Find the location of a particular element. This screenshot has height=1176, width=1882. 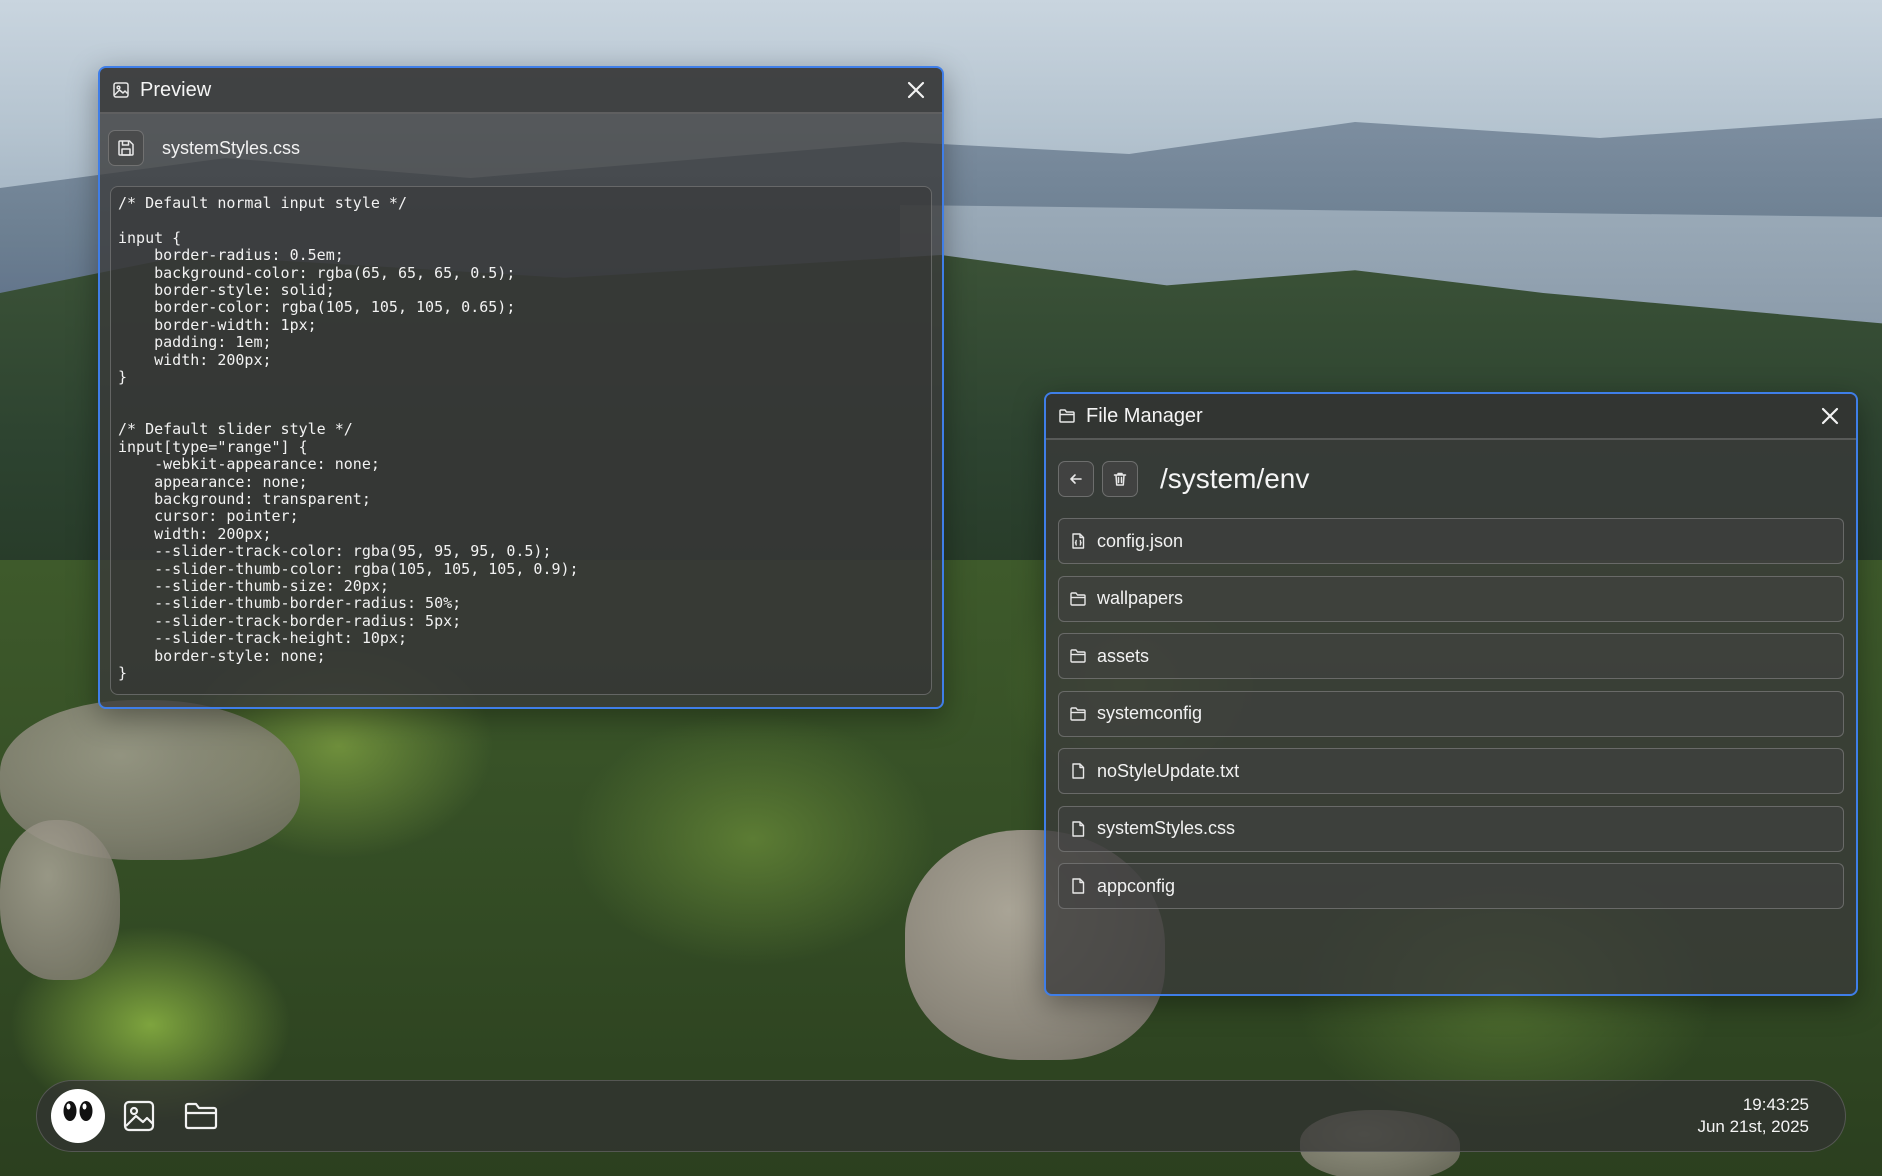

preview-toolbar: systemStyles.css is located at coordinates (521, 148).